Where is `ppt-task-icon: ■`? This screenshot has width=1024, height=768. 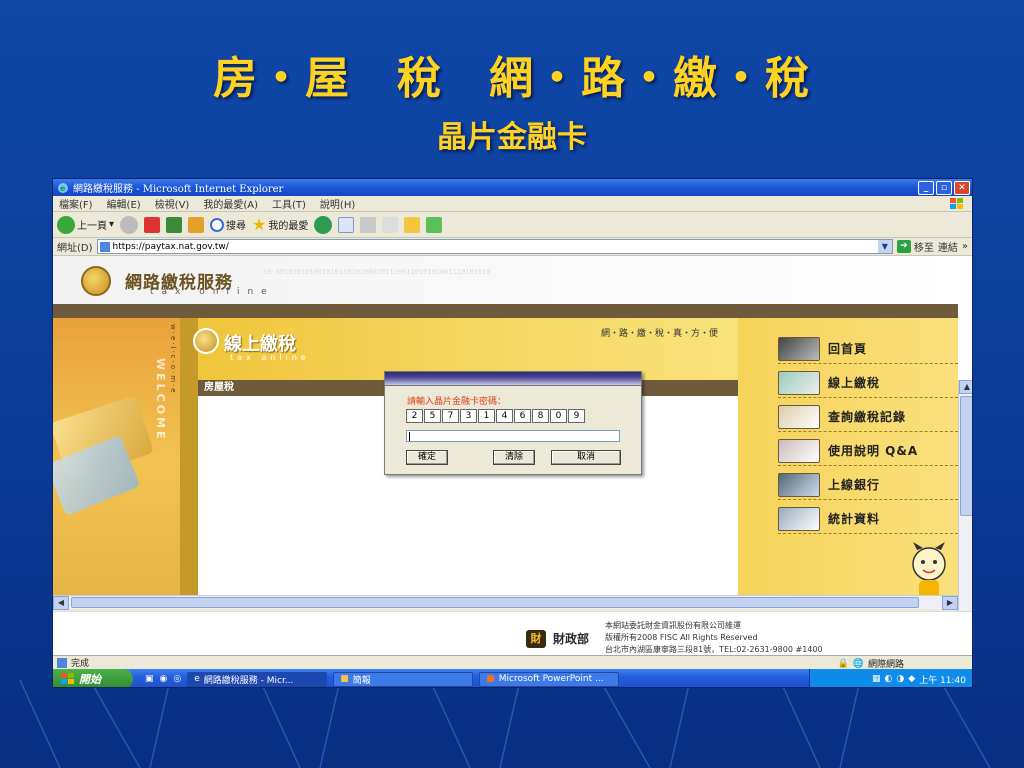
ppt-task-icon: ■ is located at coordinates (490, 679).